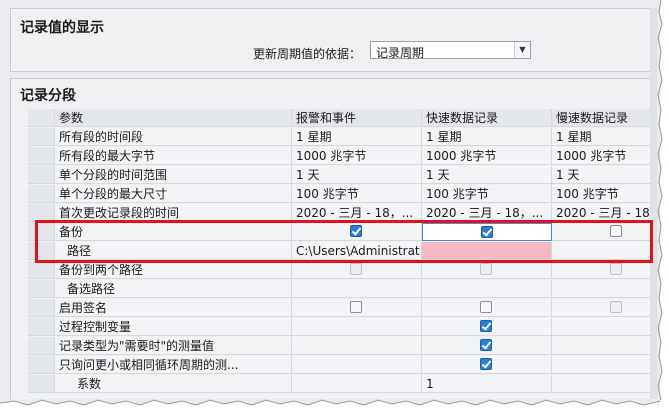 This screenshot has height=409, width=669. I want to click on column-header-param: 参数, so click(173, 118).